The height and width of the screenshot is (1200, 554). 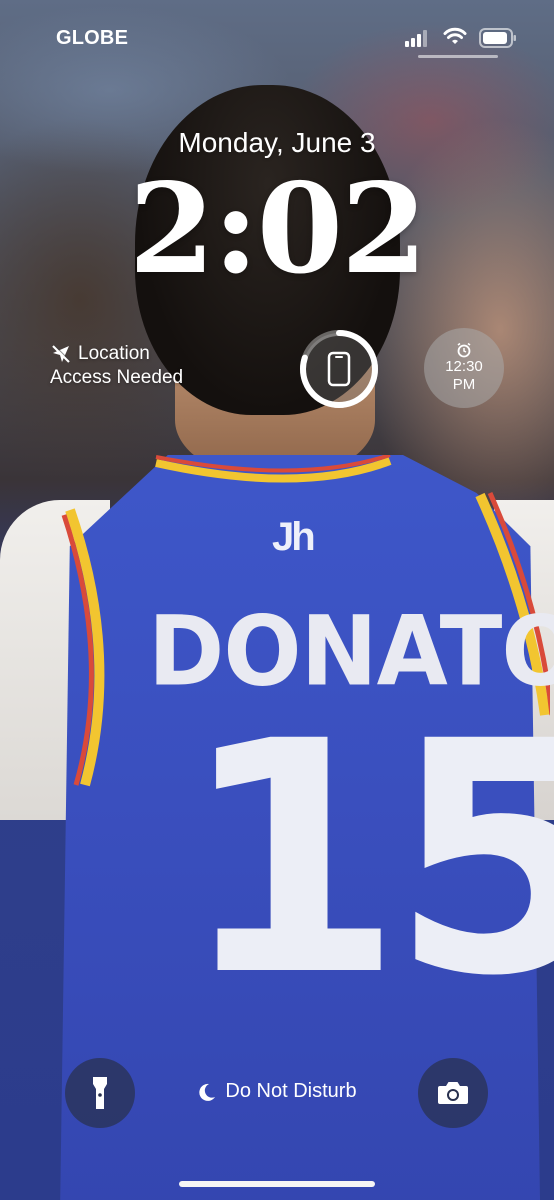 I want to click on camera-icon, so click(x=453, y=1093).